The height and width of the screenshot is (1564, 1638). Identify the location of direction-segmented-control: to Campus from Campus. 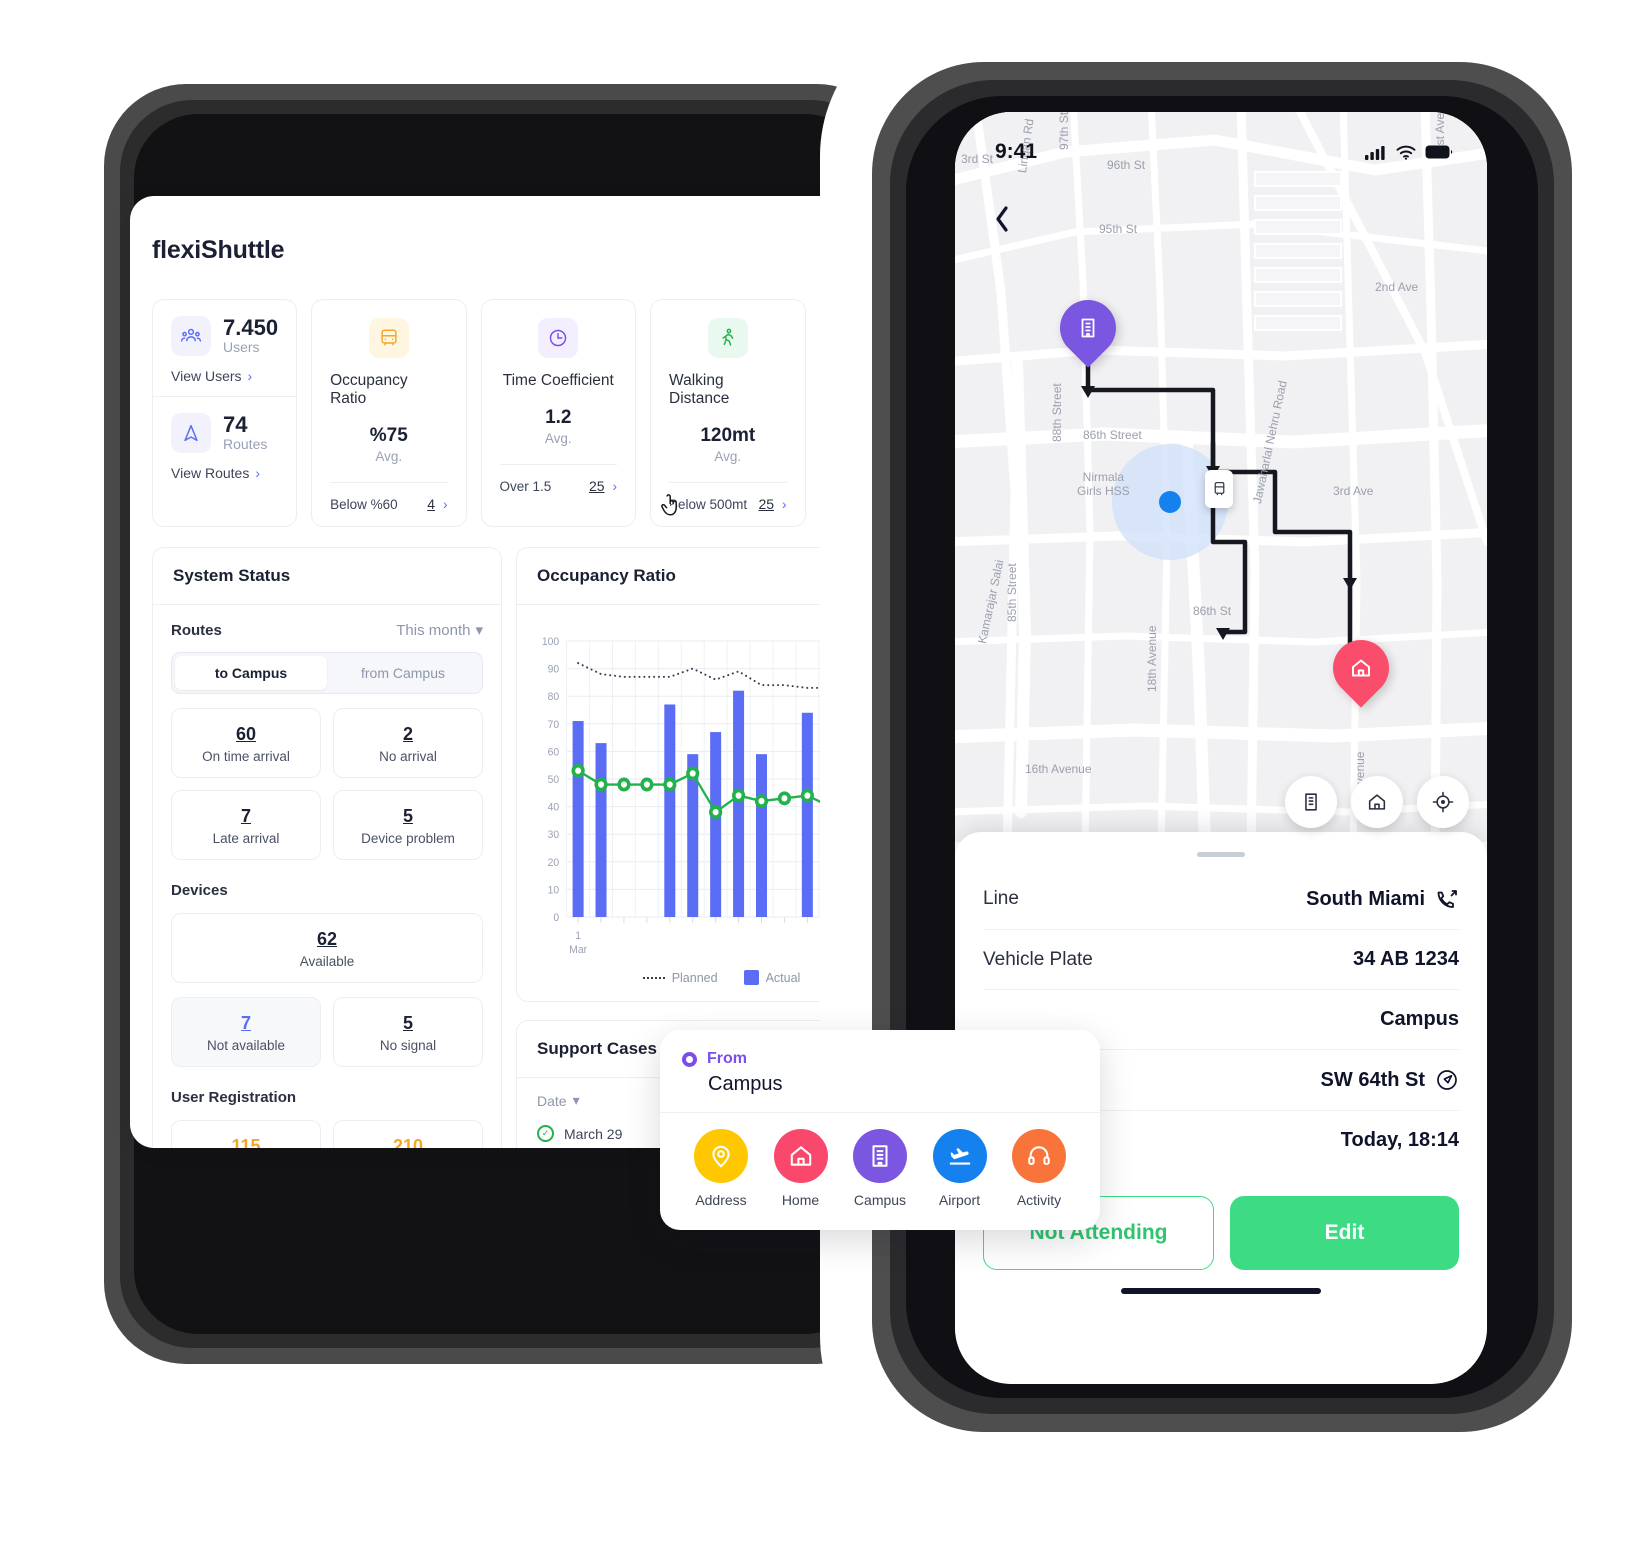
(327, 673).